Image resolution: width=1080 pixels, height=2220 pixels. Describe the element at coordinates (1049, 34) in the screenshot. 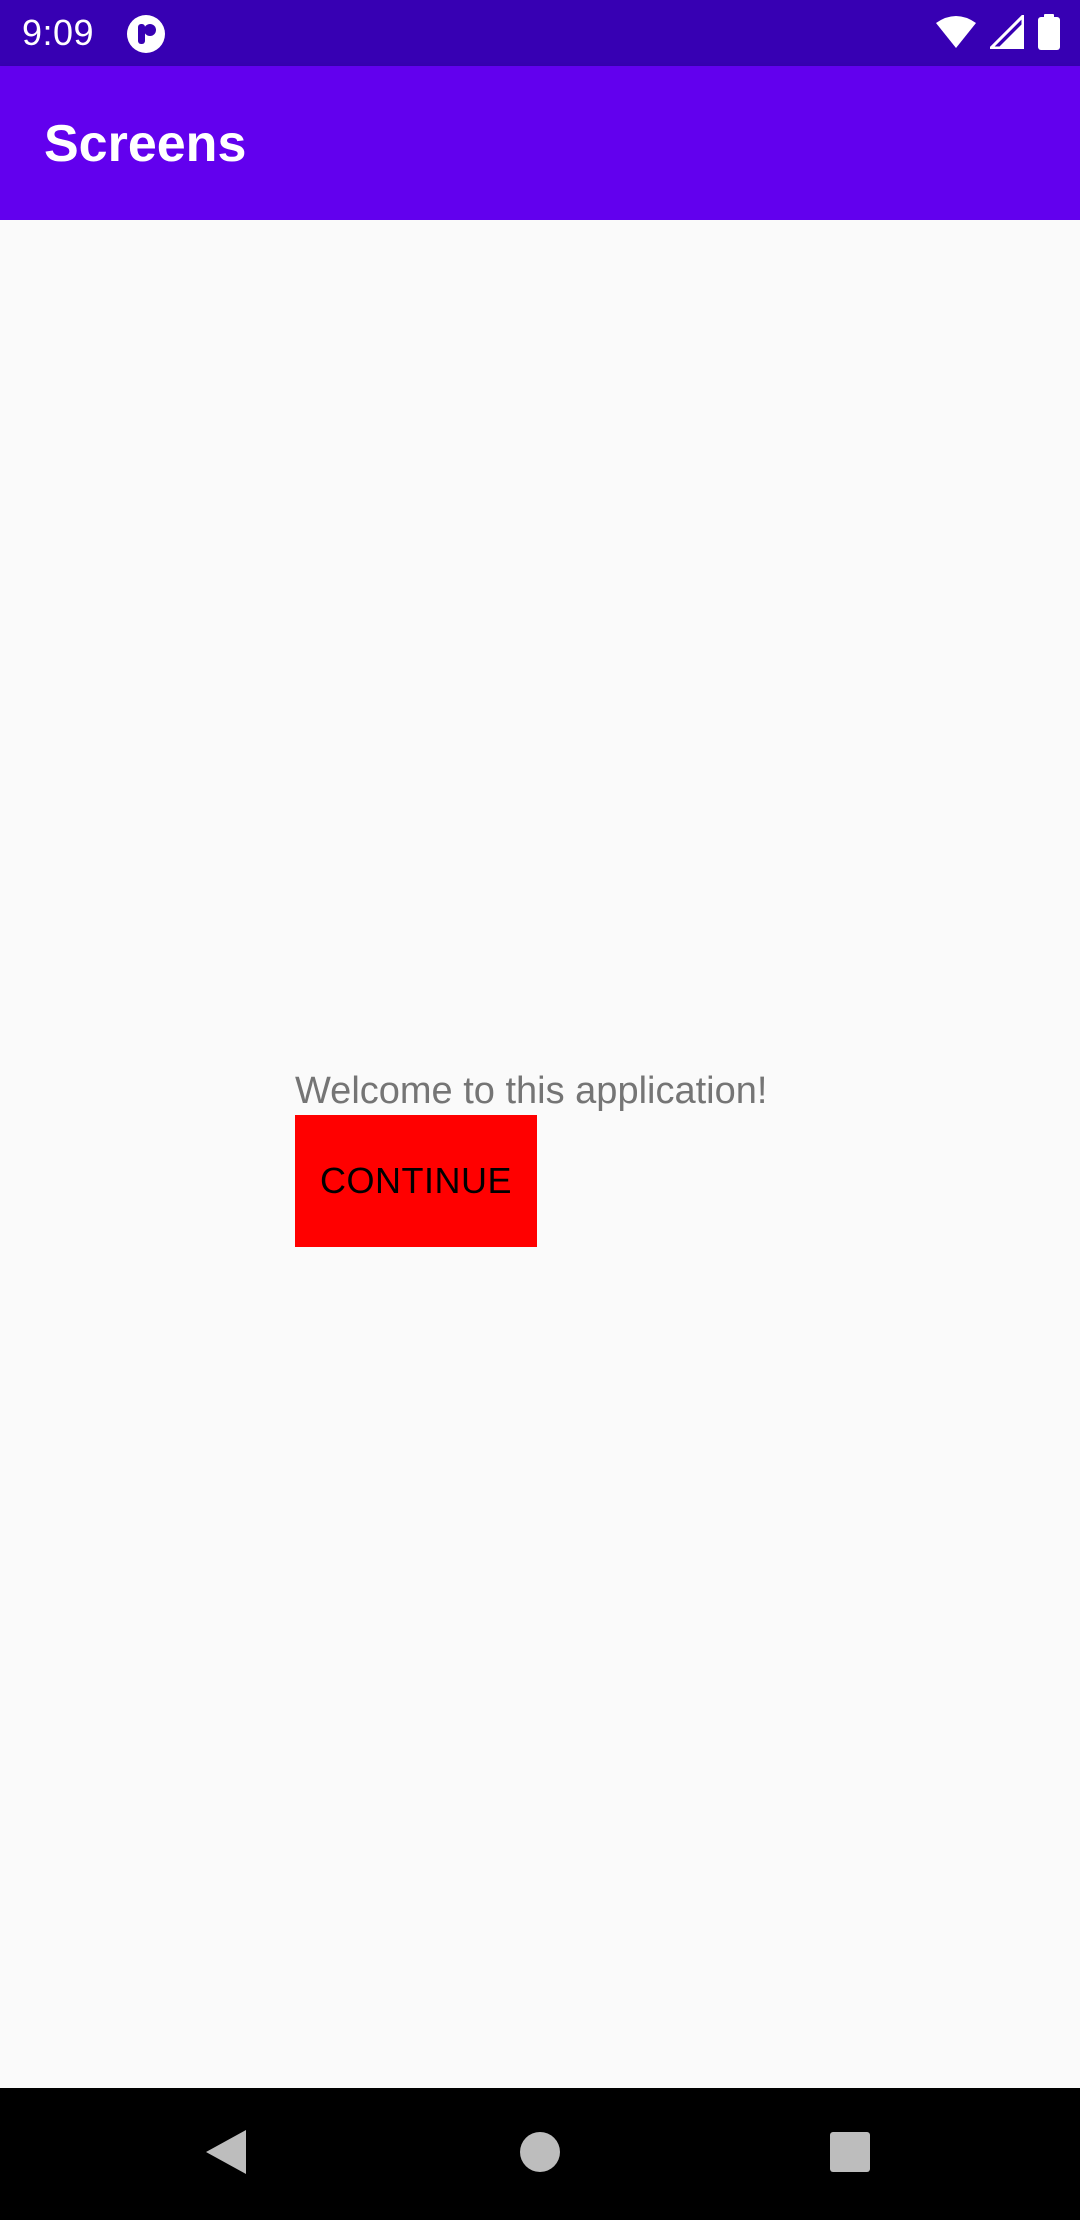

I see `battery-icon` at that location.